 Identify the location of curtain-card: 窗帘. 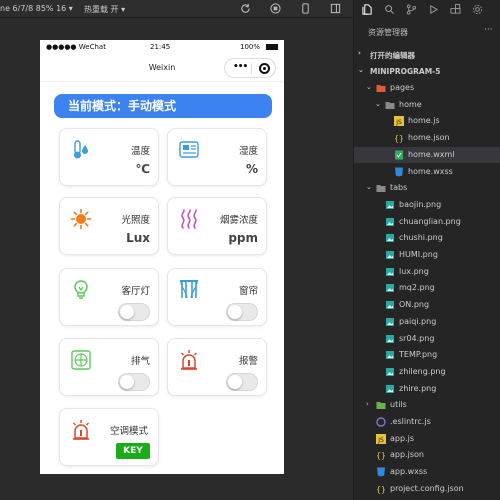
(217, 297).